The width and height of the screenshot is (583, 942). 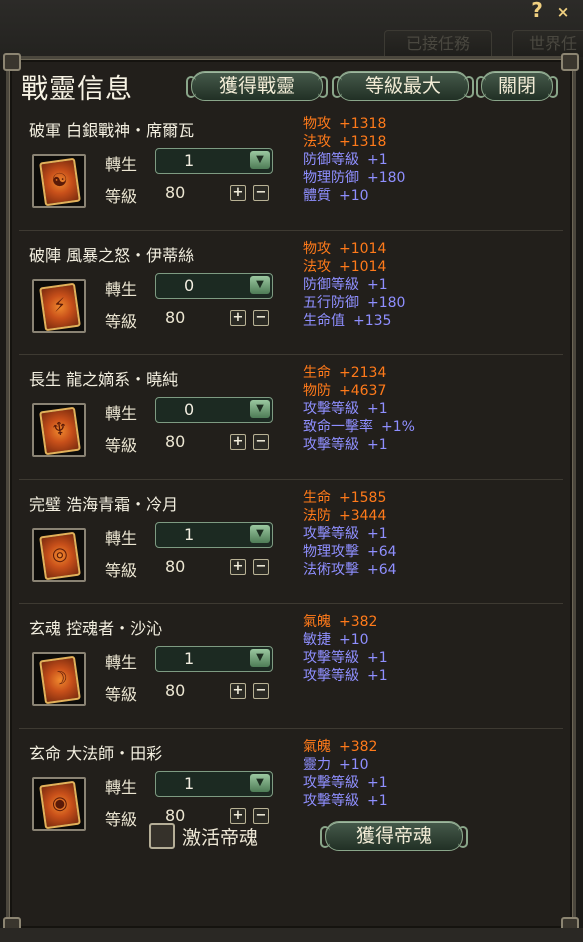 I want to click on stat-line: 五行防御 +180, so click(x=354, y=303).